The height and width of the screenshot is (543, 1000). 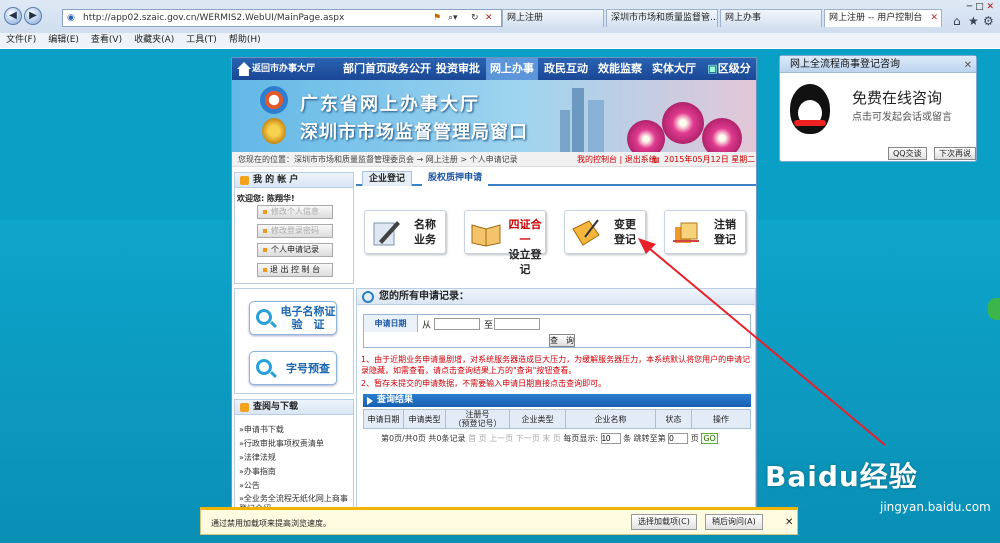 I want to click on menu-edit: 编辑(E), so click(x=63, y=40).